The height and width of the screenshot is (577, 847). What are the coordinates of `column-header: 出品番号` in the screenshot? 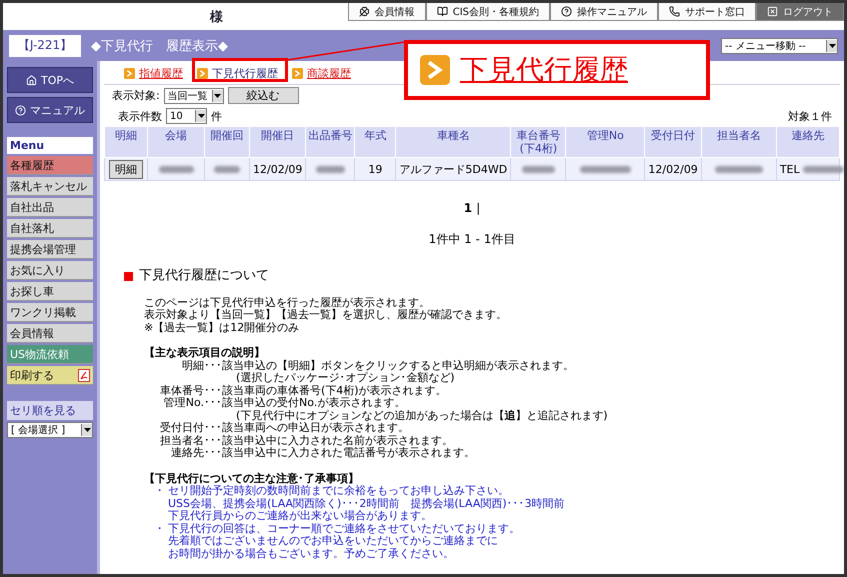 It's located at (330, 142).